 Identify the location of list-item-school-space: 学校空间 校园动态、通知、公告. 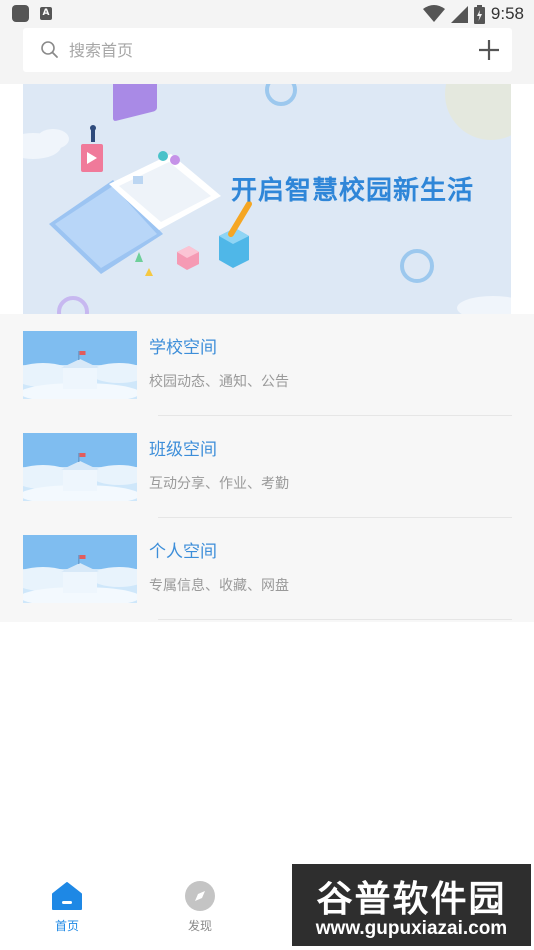
(267, 365).